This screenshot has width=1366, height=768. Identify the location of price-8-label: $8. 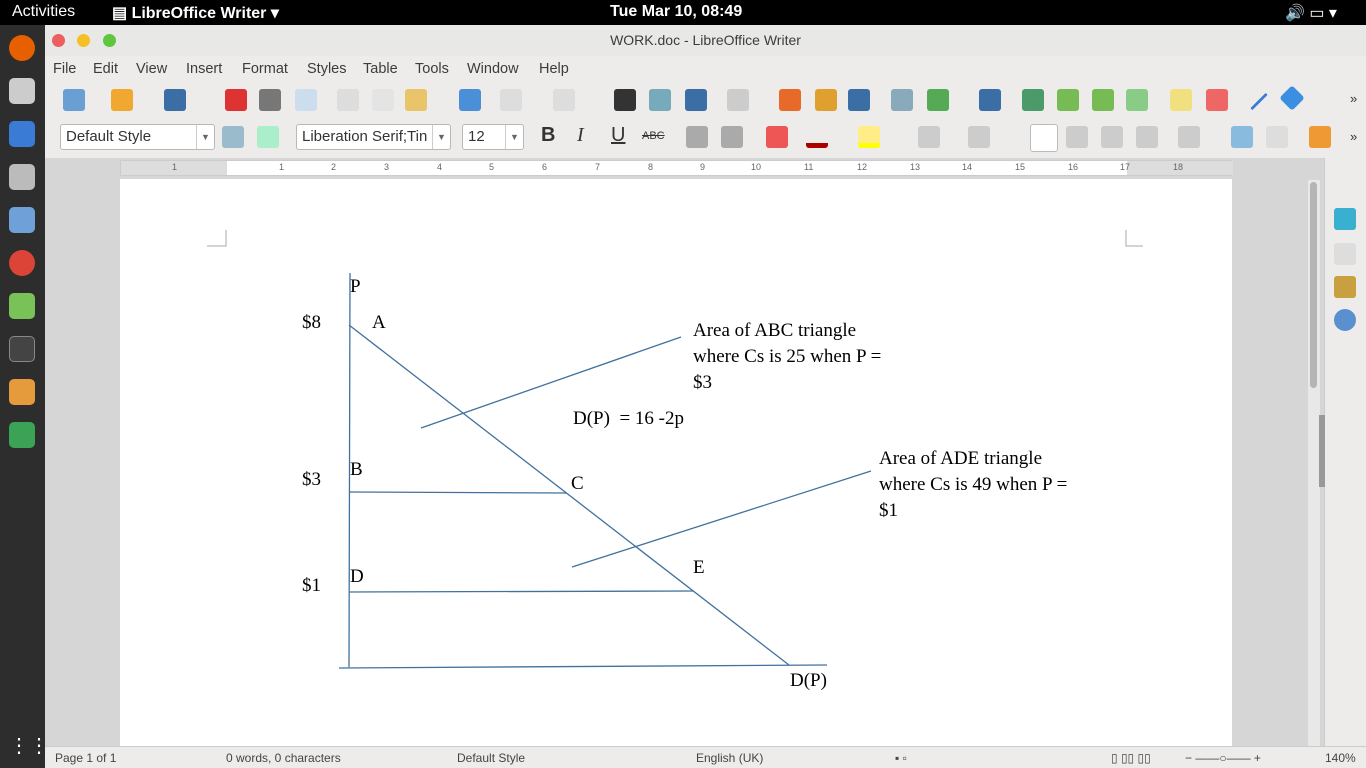
(311, 322).